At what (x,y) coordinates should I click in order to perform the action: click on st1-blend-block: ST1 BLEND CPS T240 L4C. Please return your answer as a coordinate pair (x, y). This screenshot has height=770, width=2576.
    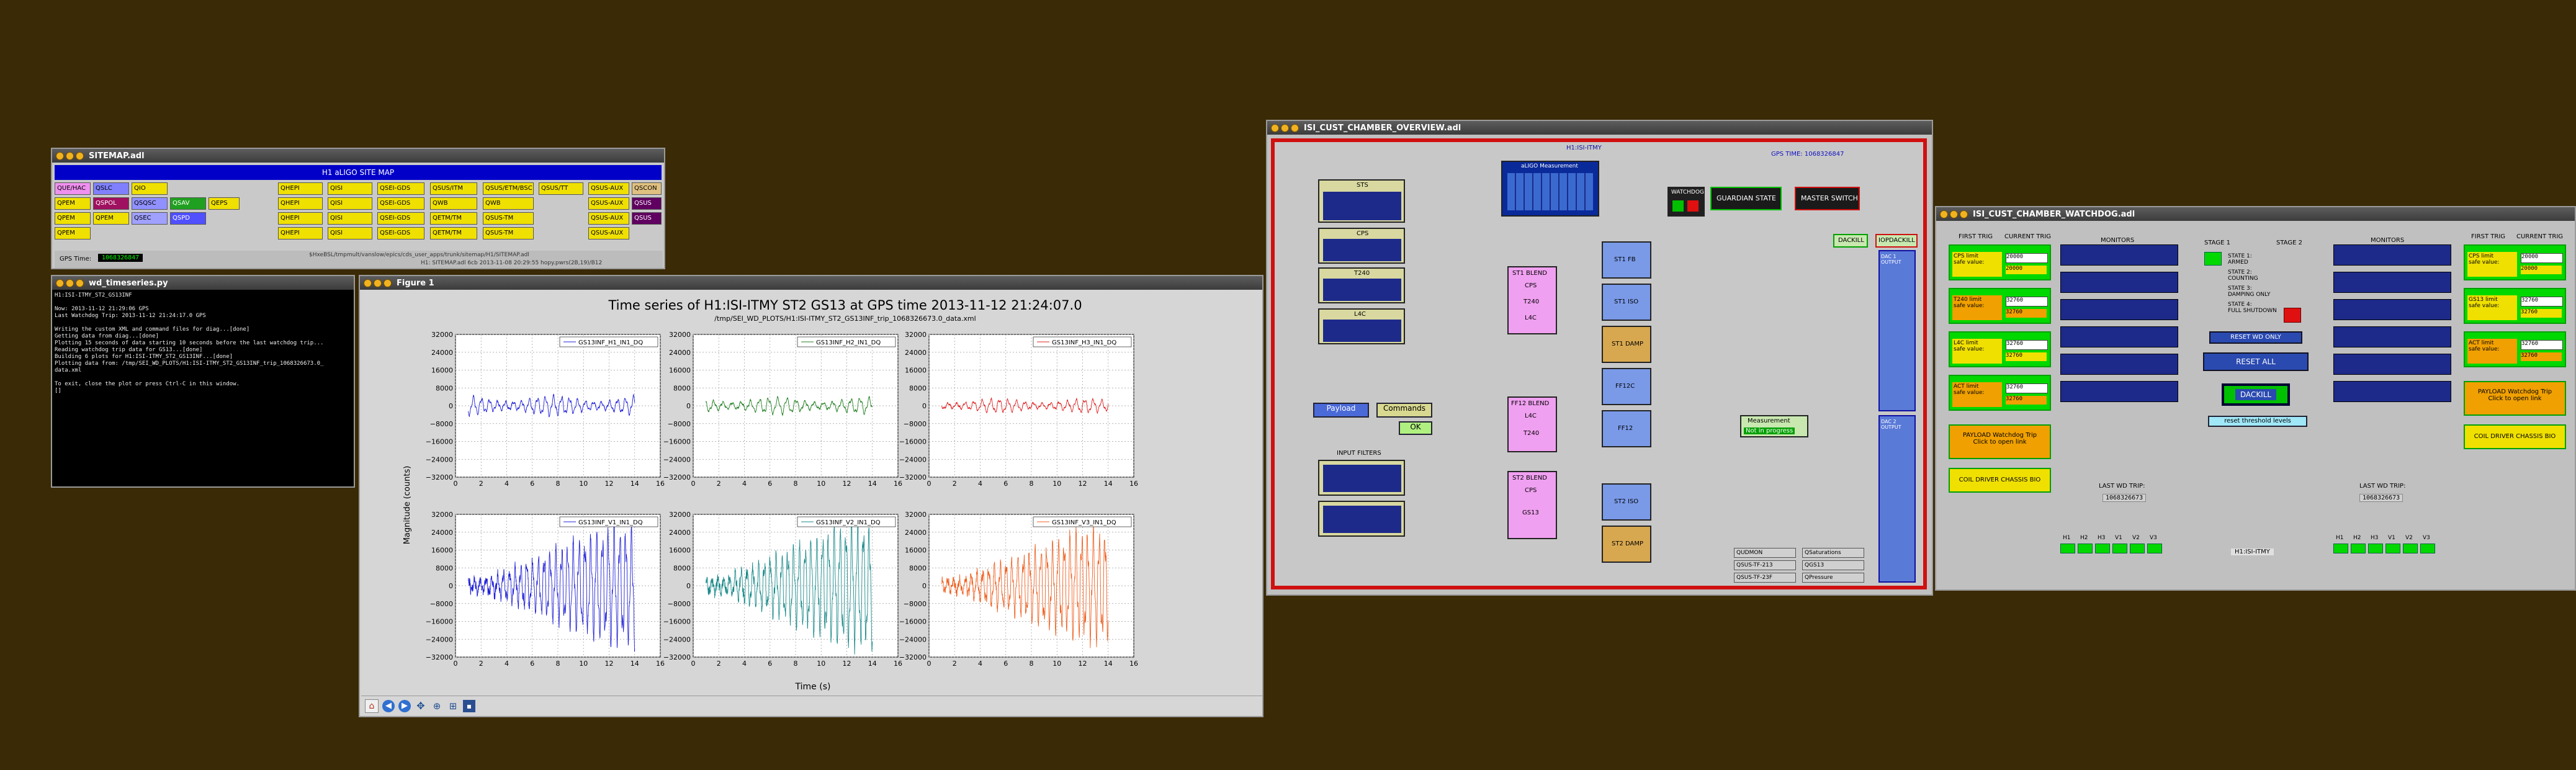
    Looking at the image, I should click on (1532, 300).